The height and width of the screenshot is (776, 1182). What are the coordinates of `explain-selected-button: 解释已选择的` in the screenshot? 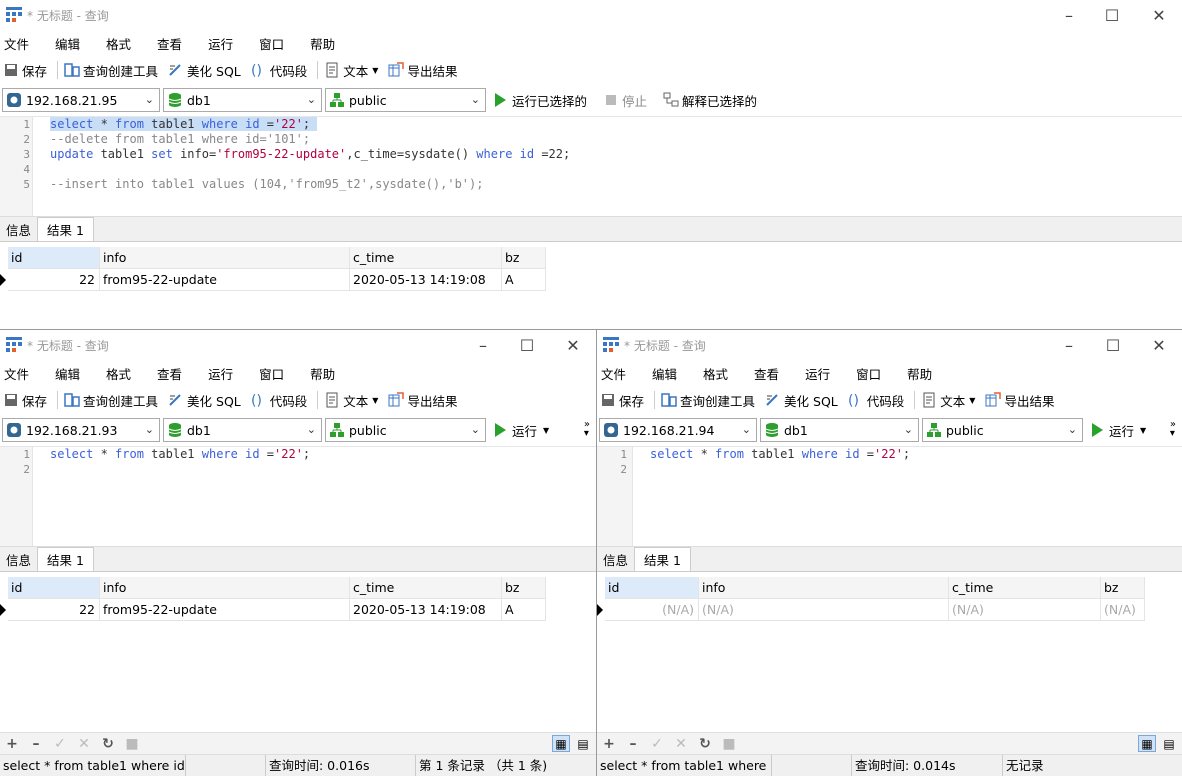 It's located at (710, 100).